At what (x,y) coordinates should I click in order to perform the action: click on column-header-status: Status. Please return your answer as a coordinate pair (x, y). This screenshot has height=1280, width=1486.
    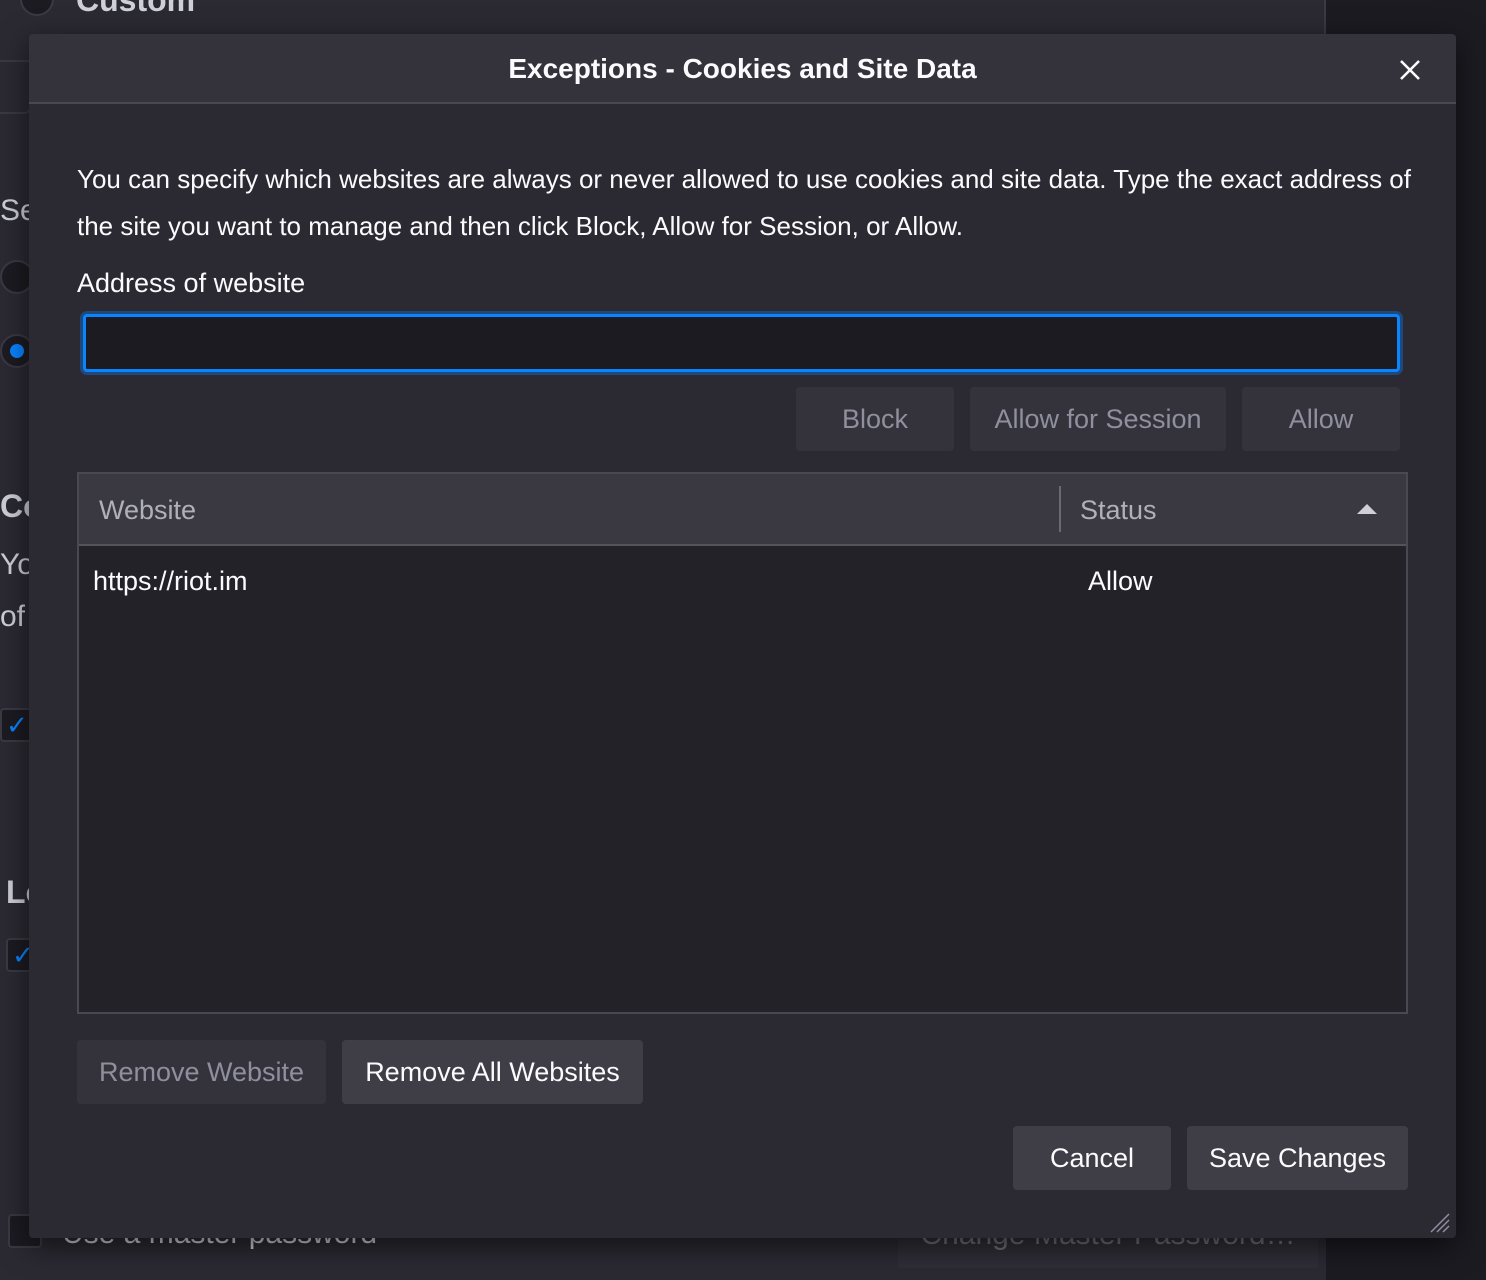
    Looking at the image, I should click on (1118, 510).